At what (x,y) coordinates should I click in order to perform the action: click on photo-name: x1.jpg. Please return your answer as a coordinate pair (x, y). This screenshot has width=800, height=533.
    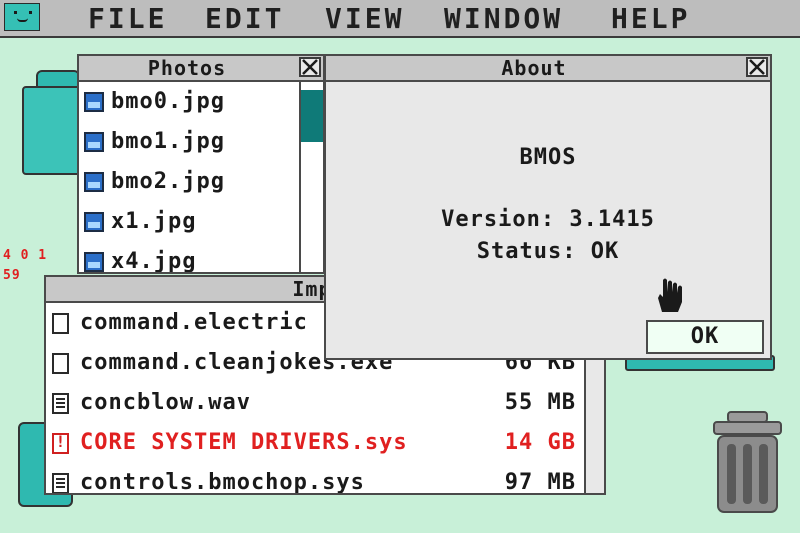
    Looking at the image, I should click on (154, 221).